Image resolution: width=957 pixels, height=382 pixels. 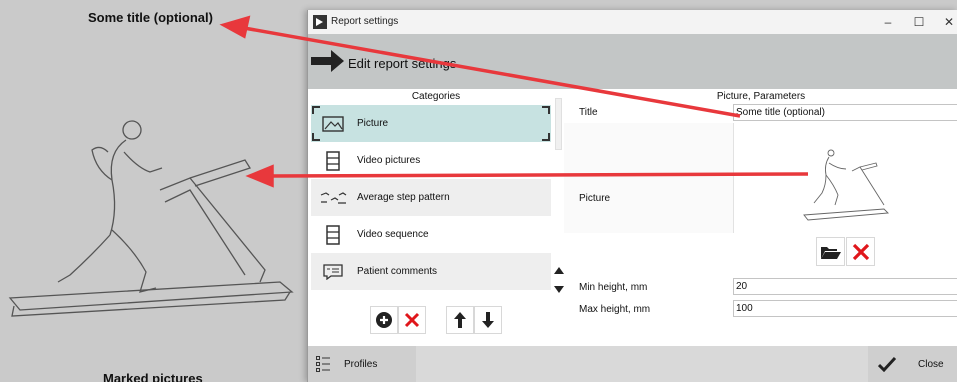 I want to click on add-category-button, so click(x=384, y=320).